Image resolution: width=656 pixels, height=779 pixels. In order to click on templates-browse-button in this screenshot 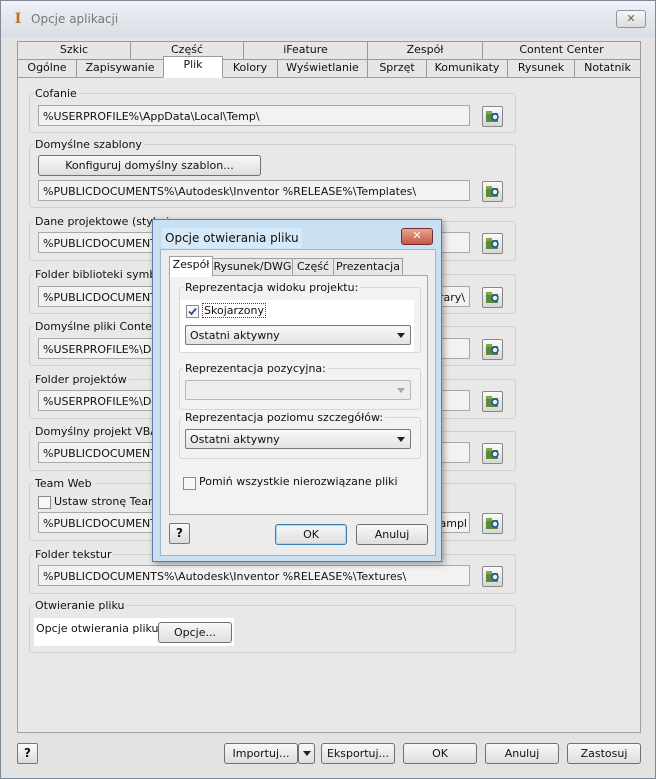, I will do `click(492, 191)`.